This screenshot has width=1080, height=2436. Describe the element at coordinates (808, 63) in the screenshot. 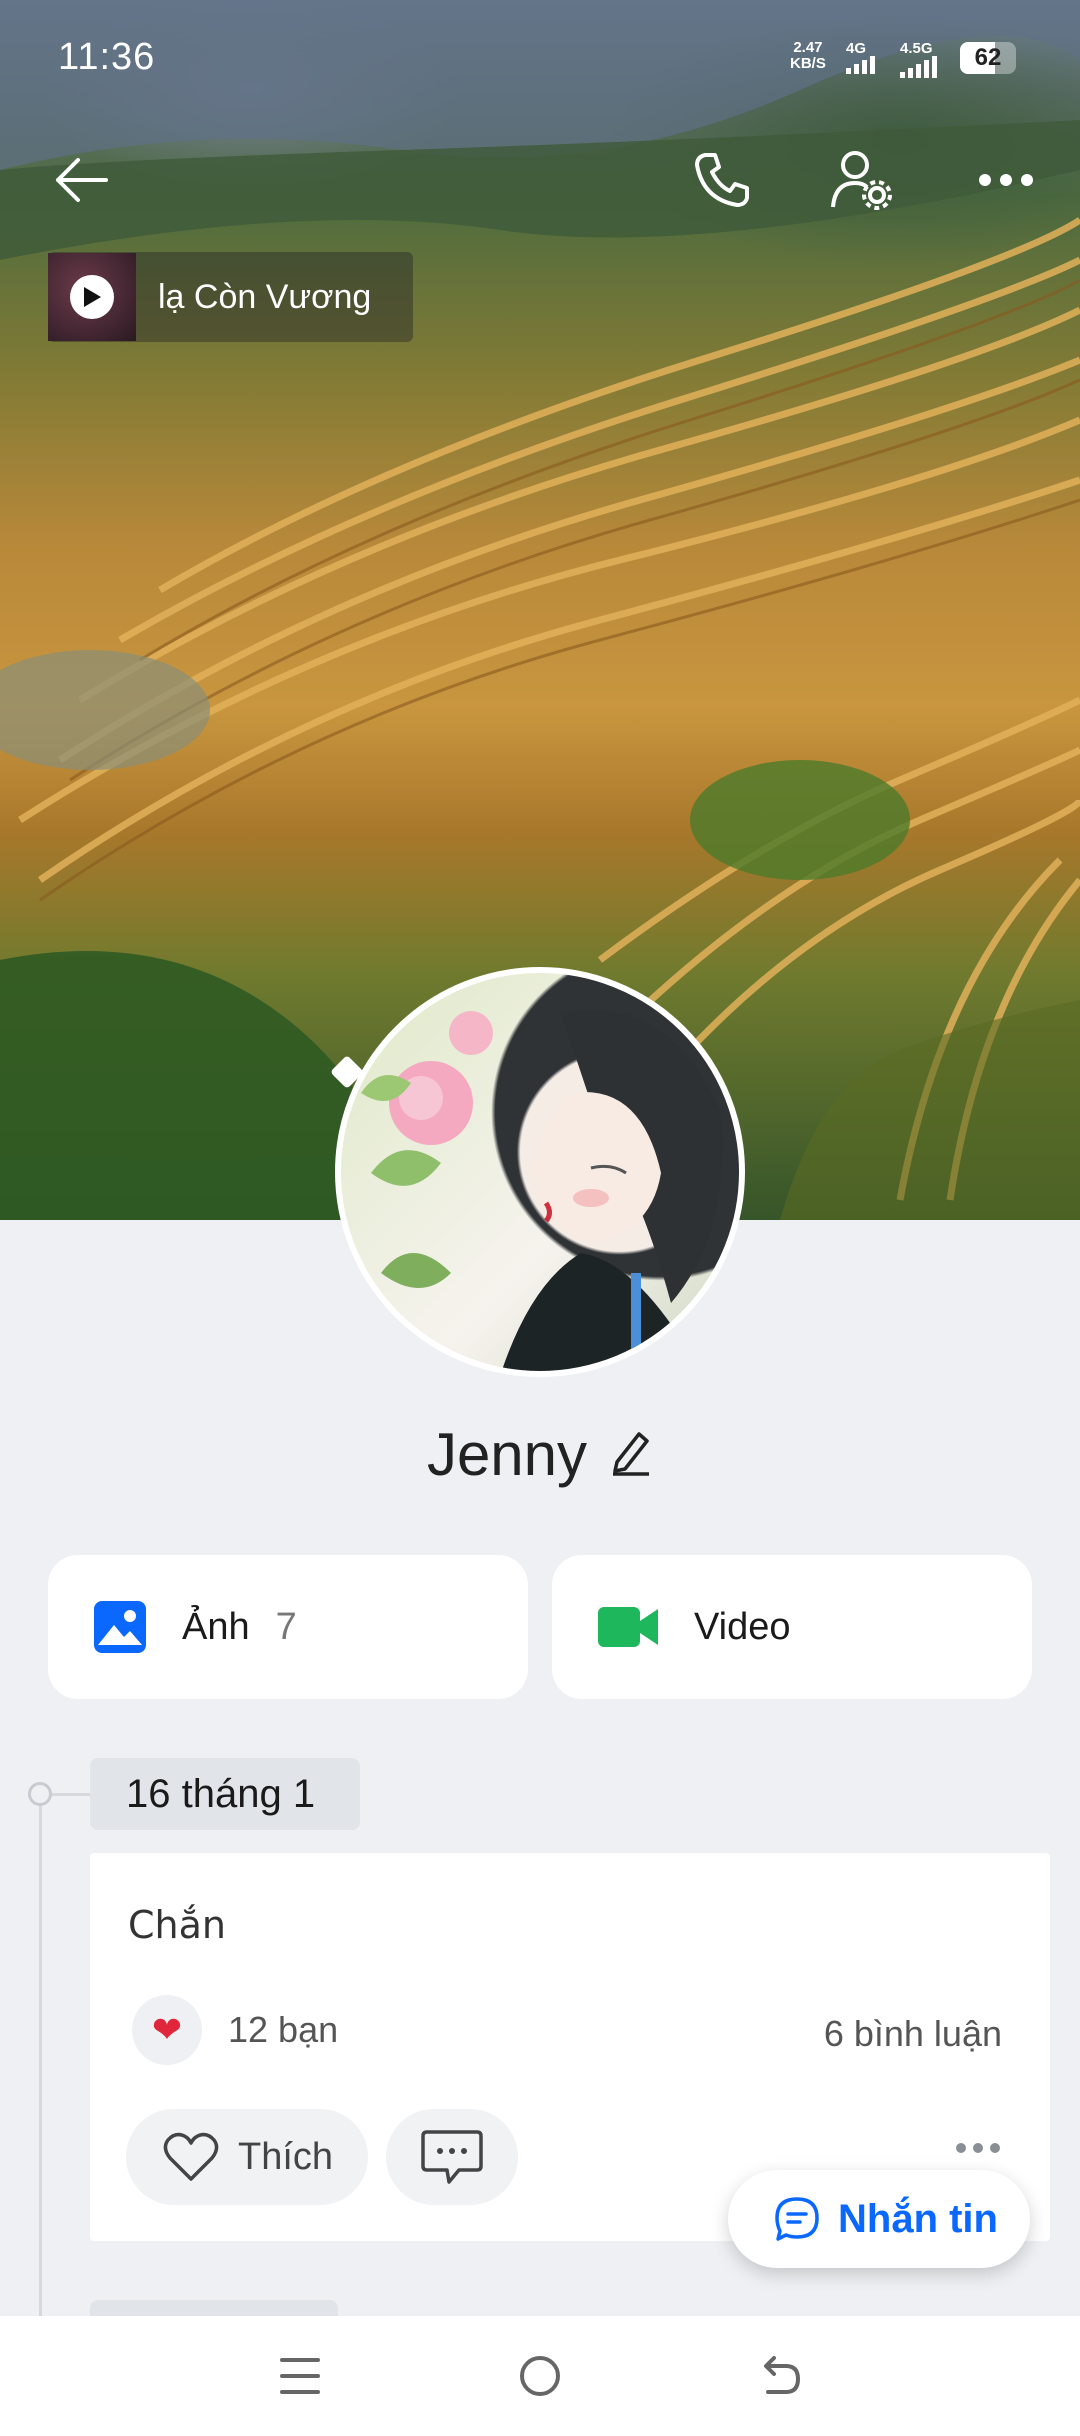

I see `network-speed-unit: KB/S` at that location.